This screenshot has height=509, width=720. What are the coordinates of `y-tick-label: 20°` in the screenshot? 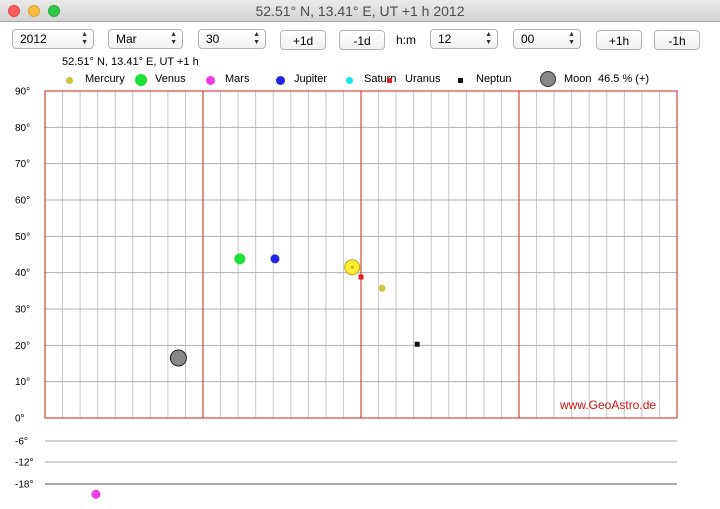 It's located at (22, 346).